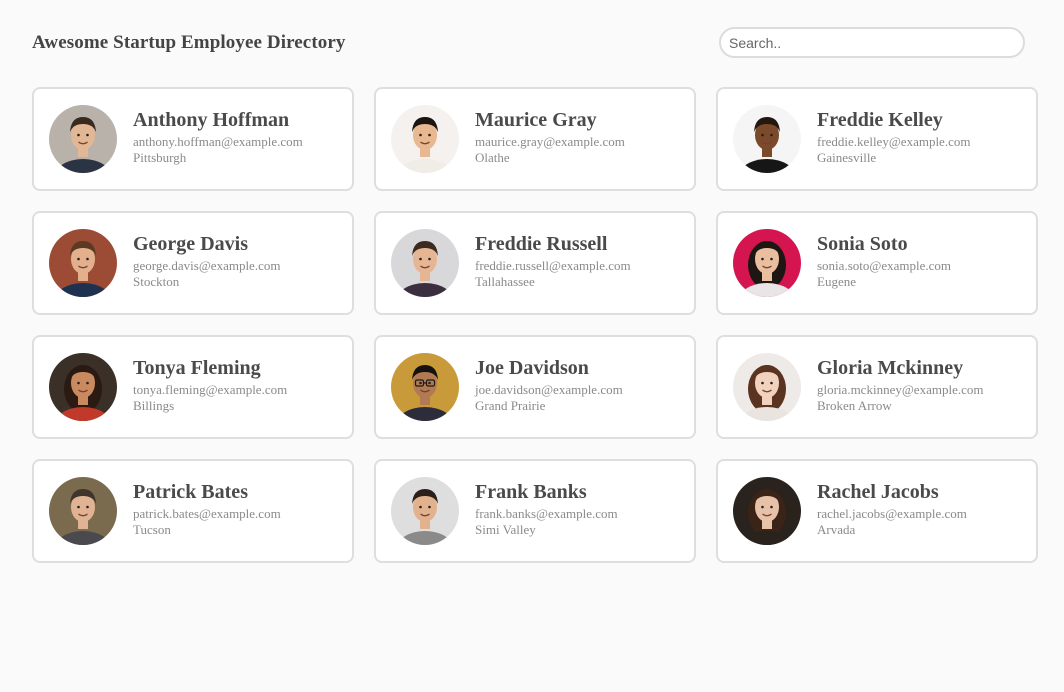 The height and width of the screenshot is (692, 1064). Describe the element at coordinates (505, 281) in the screenshot. I see `employee-city: Tallahassee` at that location.